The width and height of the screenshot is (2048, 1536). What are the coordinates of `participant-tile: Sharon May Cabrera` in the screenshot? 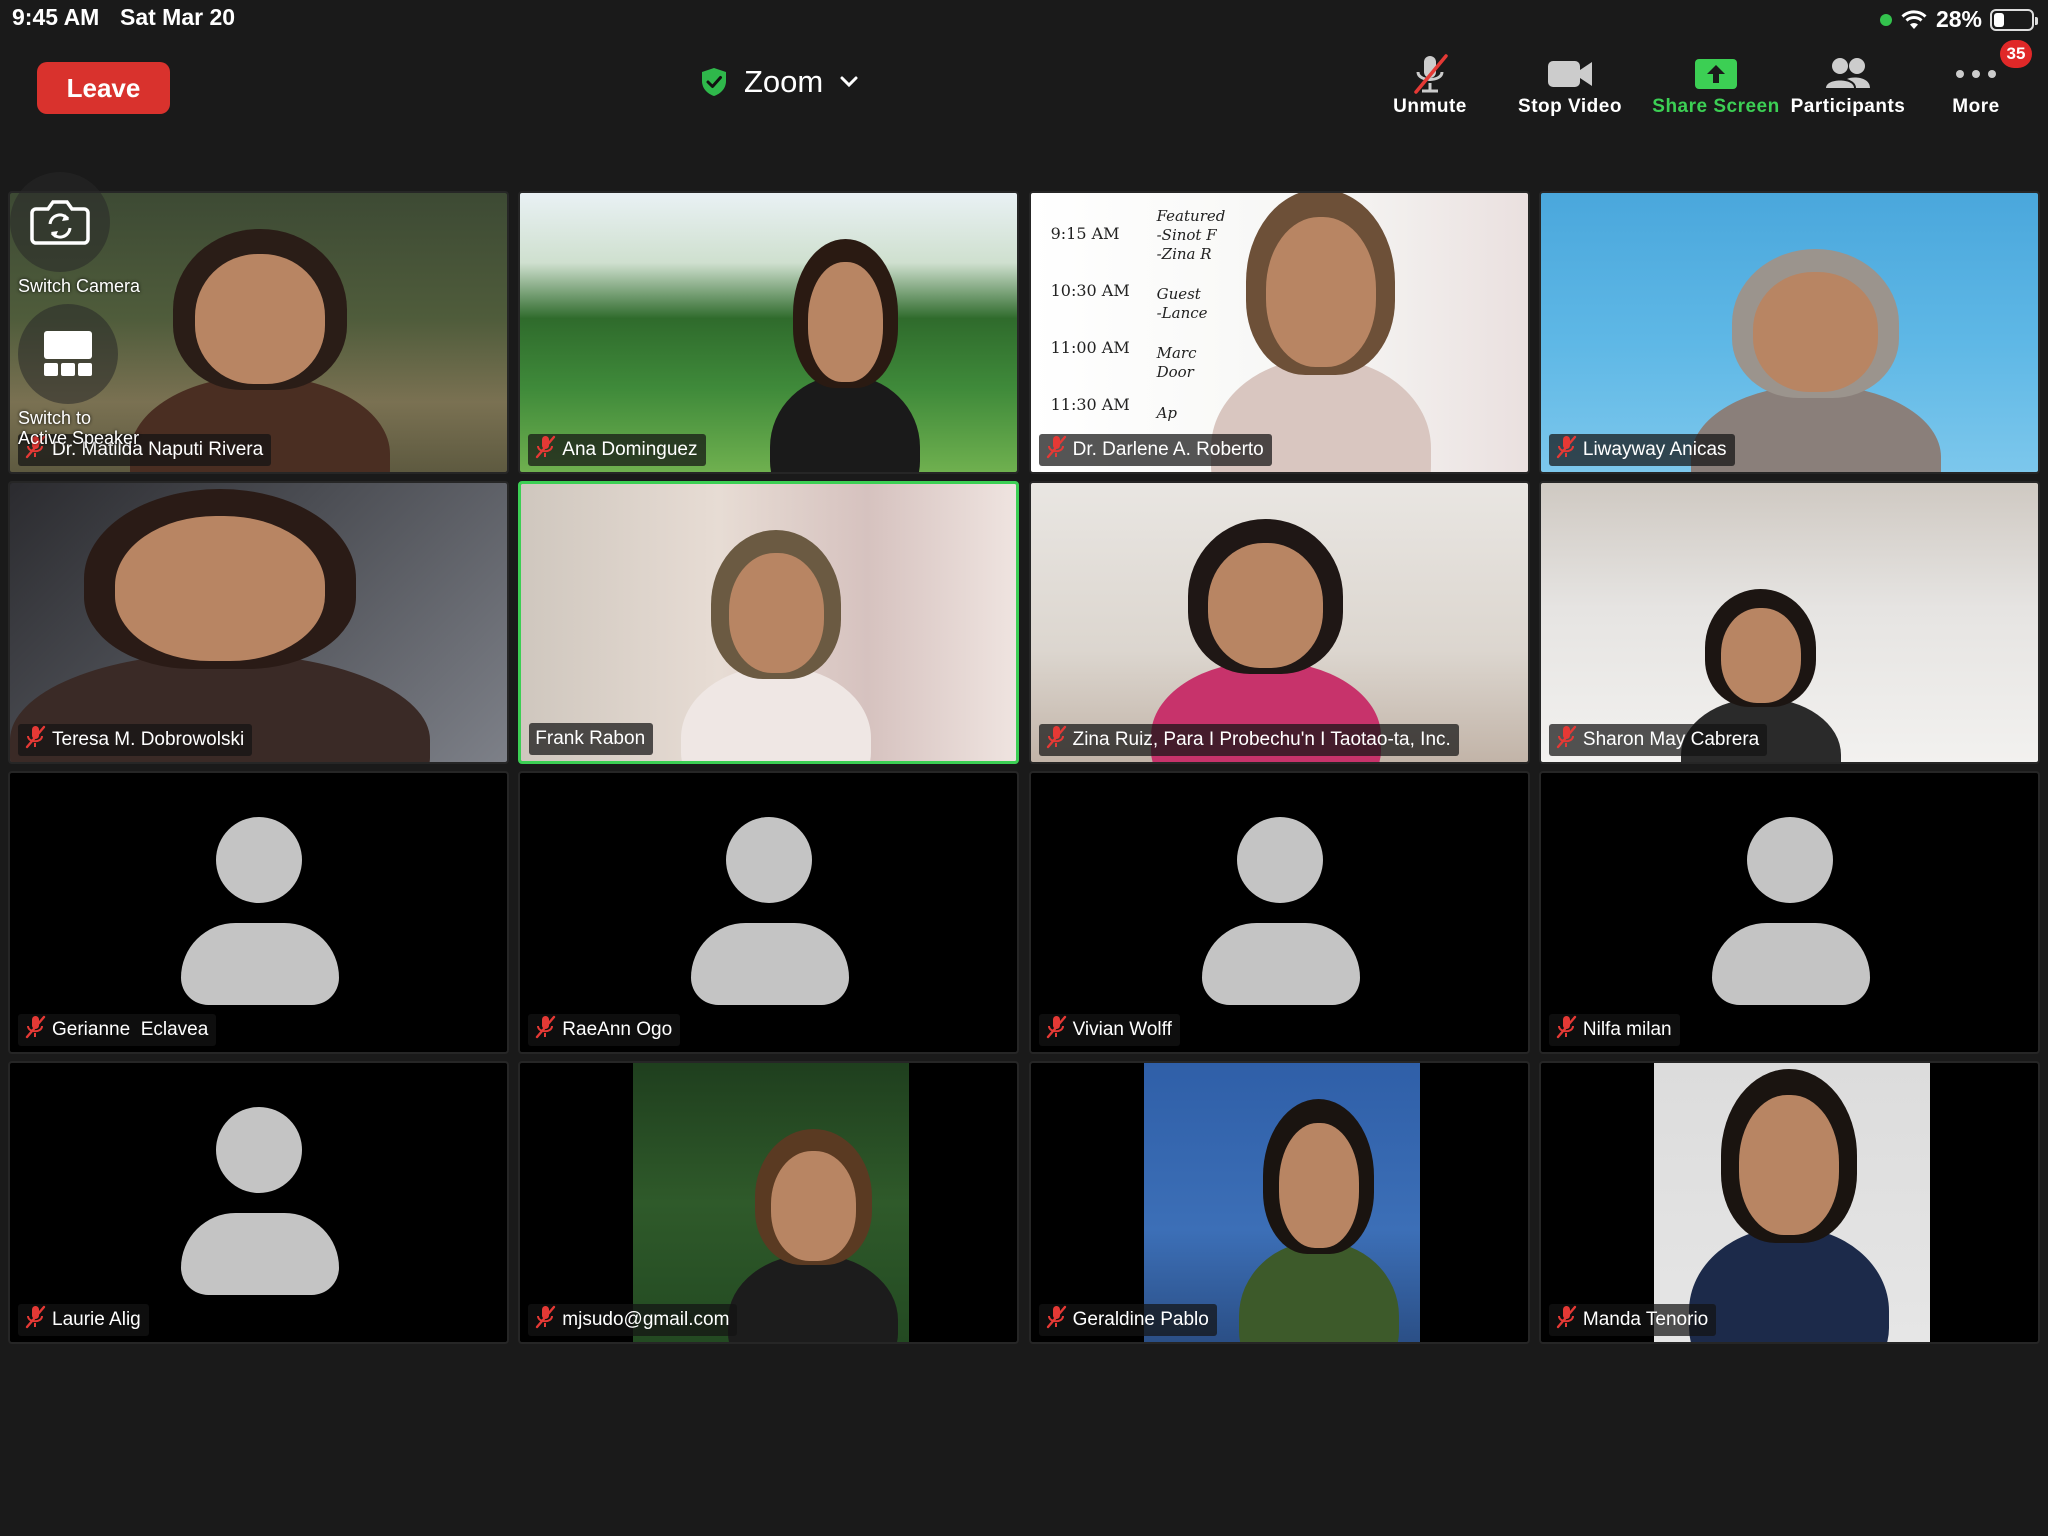 It's located at (1789, 622).